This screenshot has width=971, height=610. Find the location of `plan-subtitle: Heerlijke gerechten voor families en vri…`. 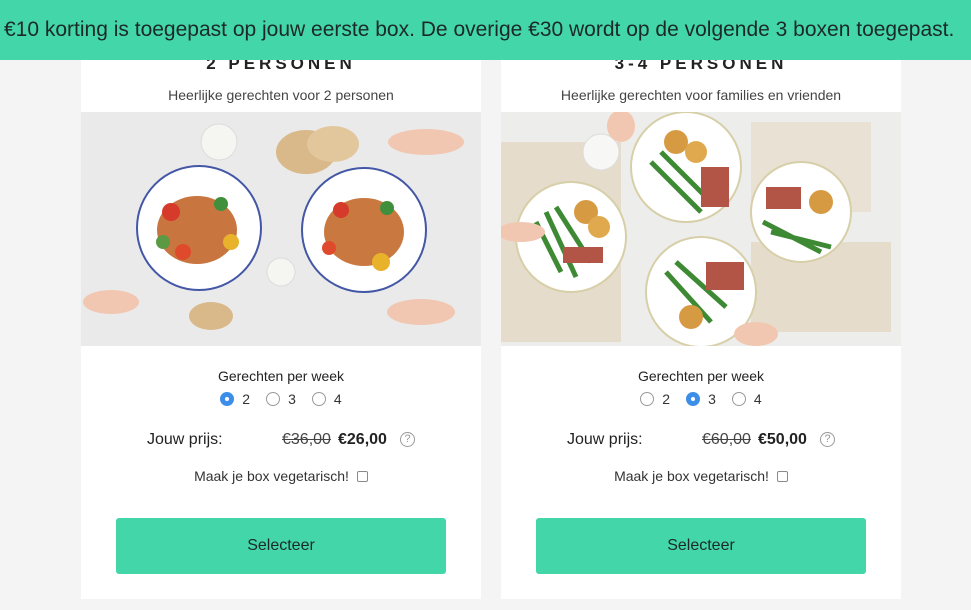

plan-subtitle: Heerlijke gerechten voor families en vri… is located at coordinates (701, 95).